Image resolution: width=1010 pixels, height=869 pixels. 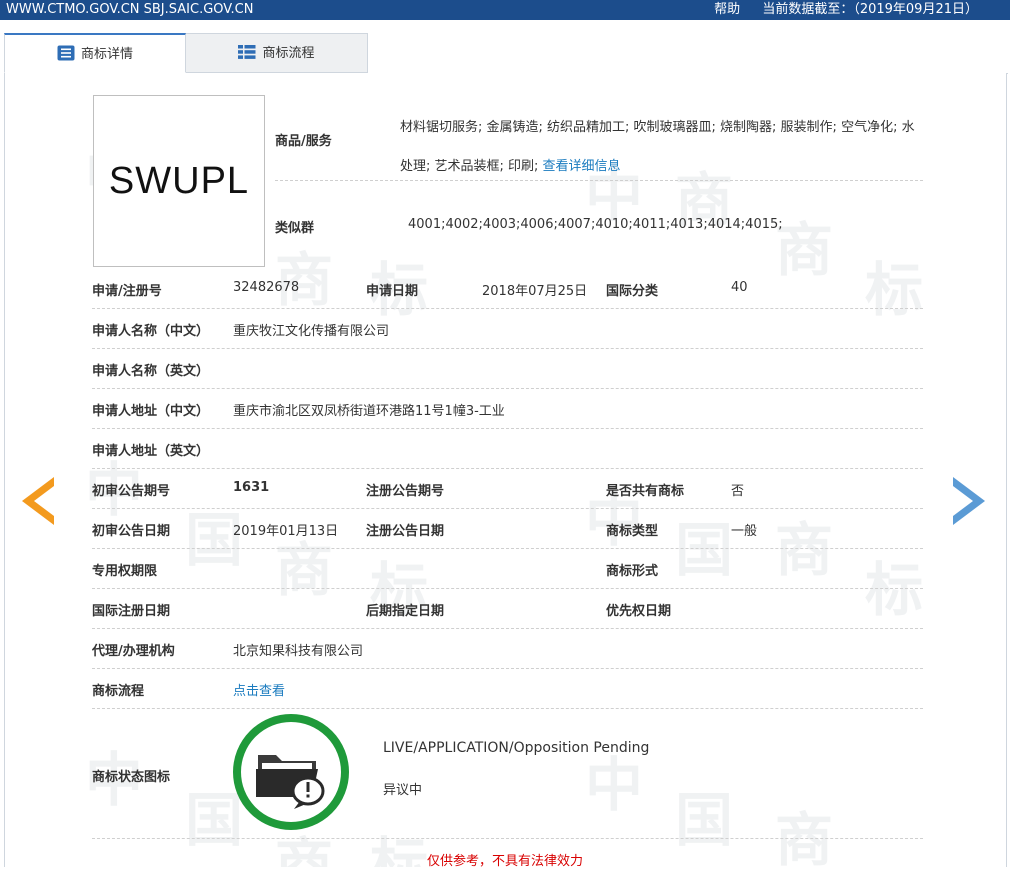 I want to click on chevron-right-cut, so click(x=963, y=501).